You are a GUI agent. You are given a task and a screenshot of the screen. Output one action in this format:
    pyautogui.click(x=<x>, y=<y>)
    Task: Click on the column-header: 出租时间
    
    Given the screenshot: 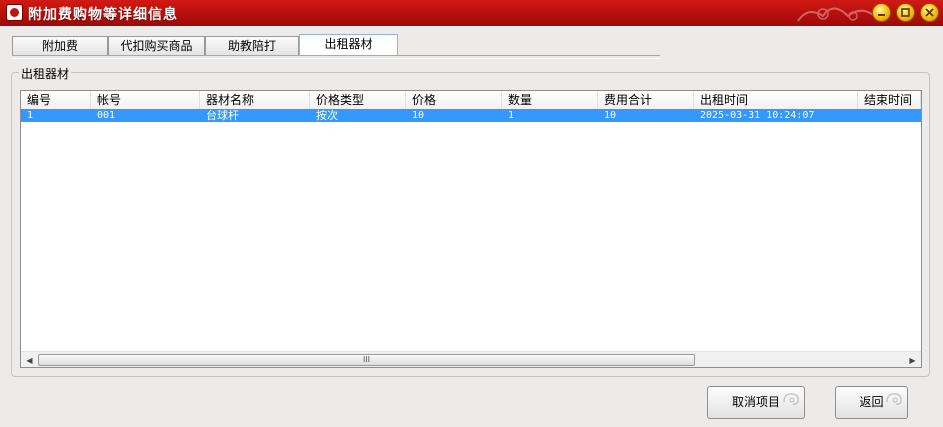 What is the action you would take?
    pyautogui.click(x=776, y=100)
    